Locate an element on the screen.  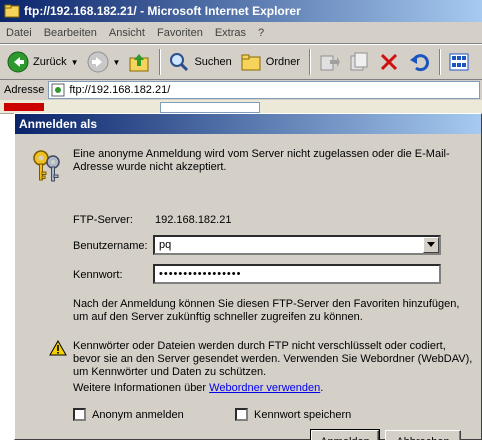
back-dropdown-icon: ▼ is located at coordinates (75, 62).